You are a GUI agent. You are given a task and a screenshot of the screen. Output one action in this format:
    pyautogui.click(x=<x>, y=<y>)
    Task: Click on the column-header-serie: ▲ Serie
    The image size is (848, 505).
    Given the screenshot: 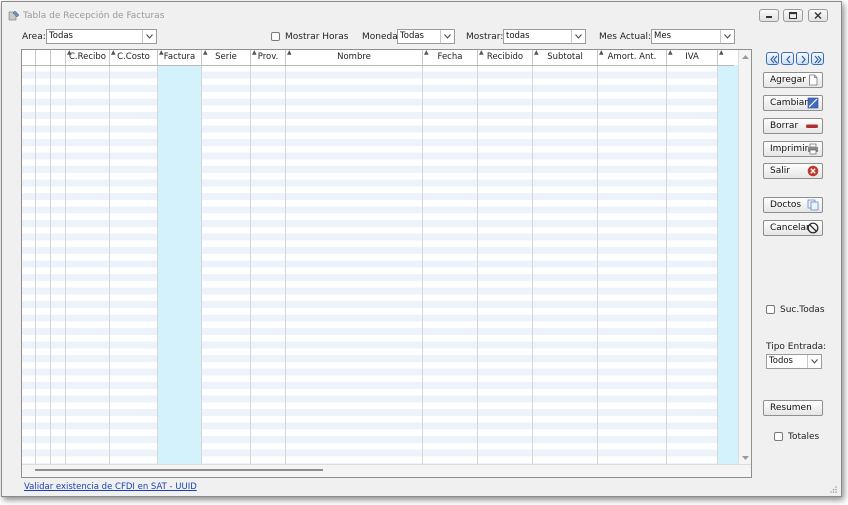 What is the action you would take?
    pyautogui.click(x=226, y=57)
    